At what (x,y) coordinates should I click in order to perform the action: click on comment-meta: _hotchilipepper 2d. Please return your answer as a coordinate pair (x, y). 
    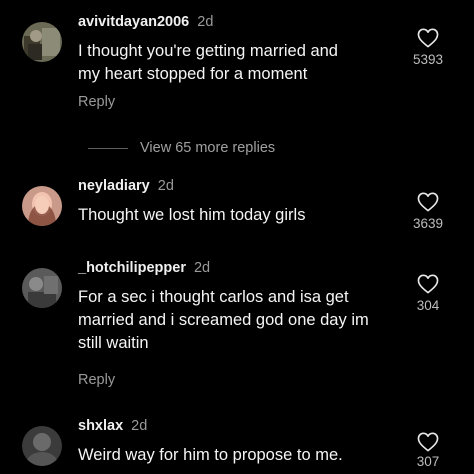
    Looking at the image, I should click on (144, 268).